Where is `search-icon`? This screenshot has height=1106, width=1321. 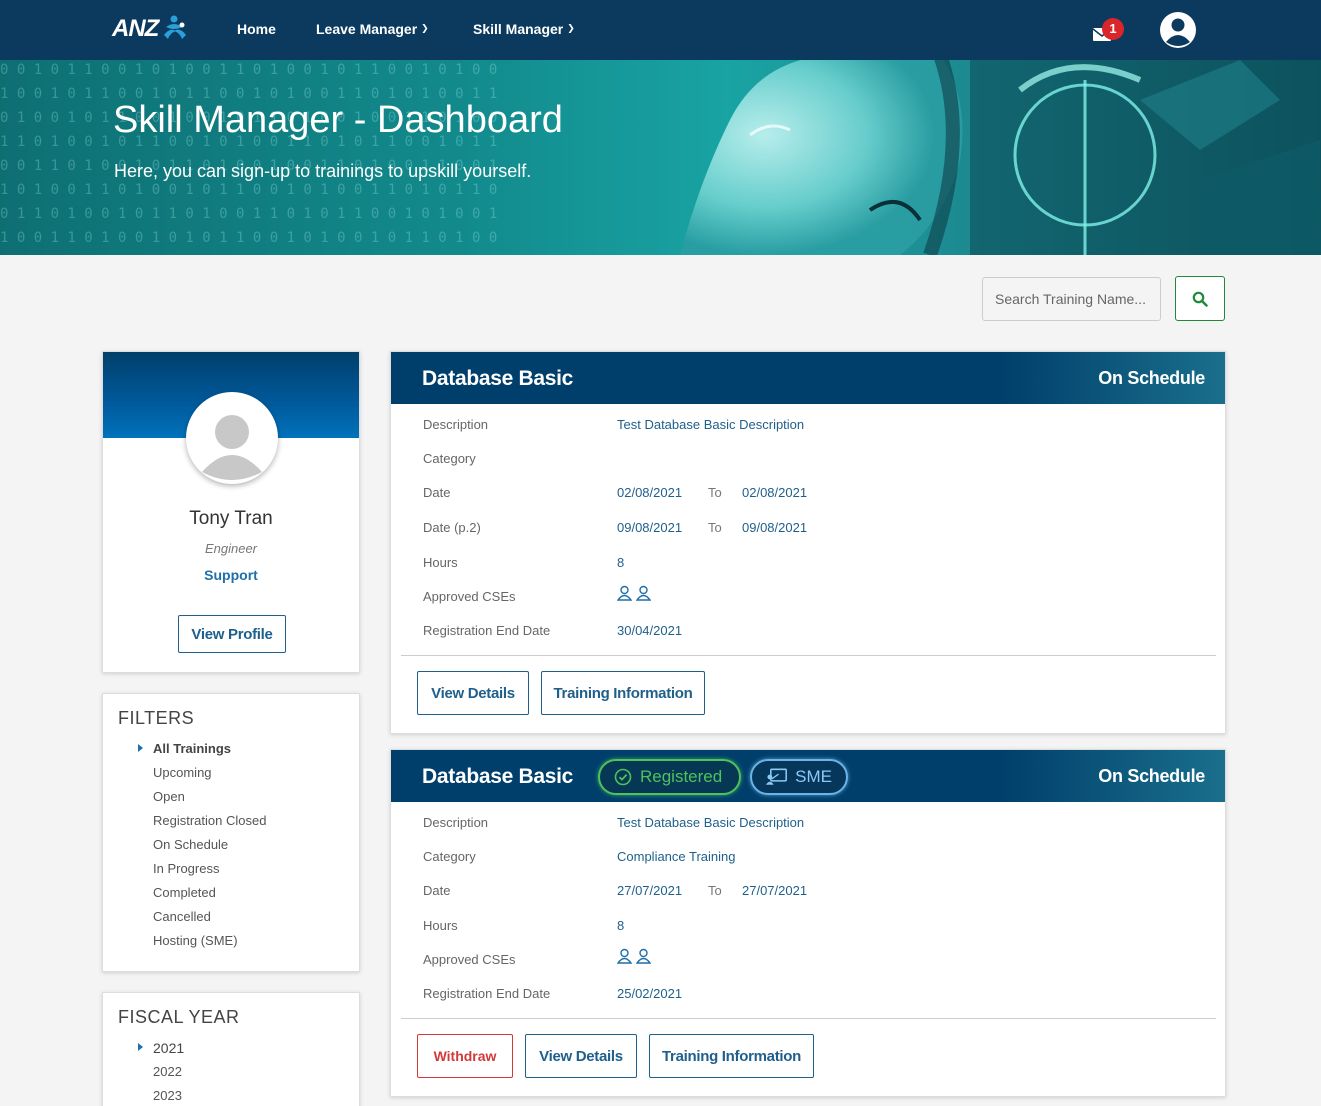
search-icon is located at coordinates (1200, 299).